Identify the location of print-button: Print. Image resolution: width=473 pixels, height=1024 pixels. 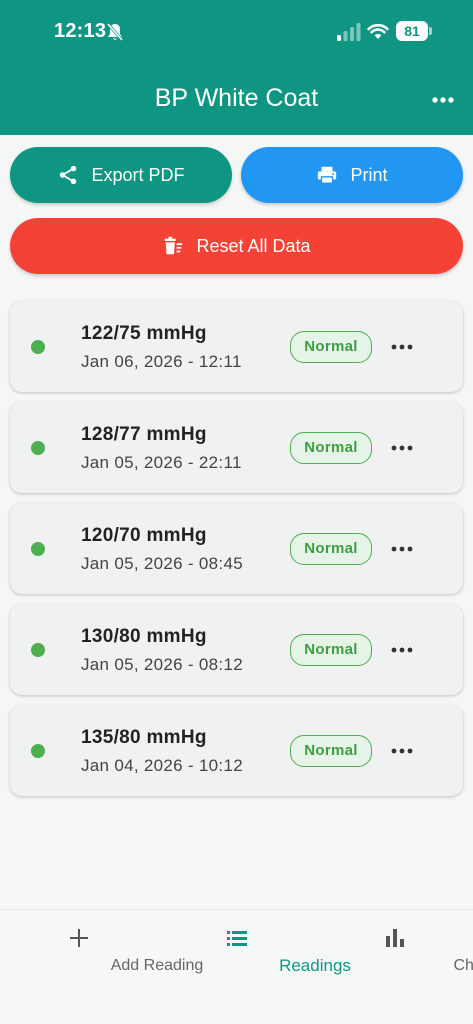
(352, 175).